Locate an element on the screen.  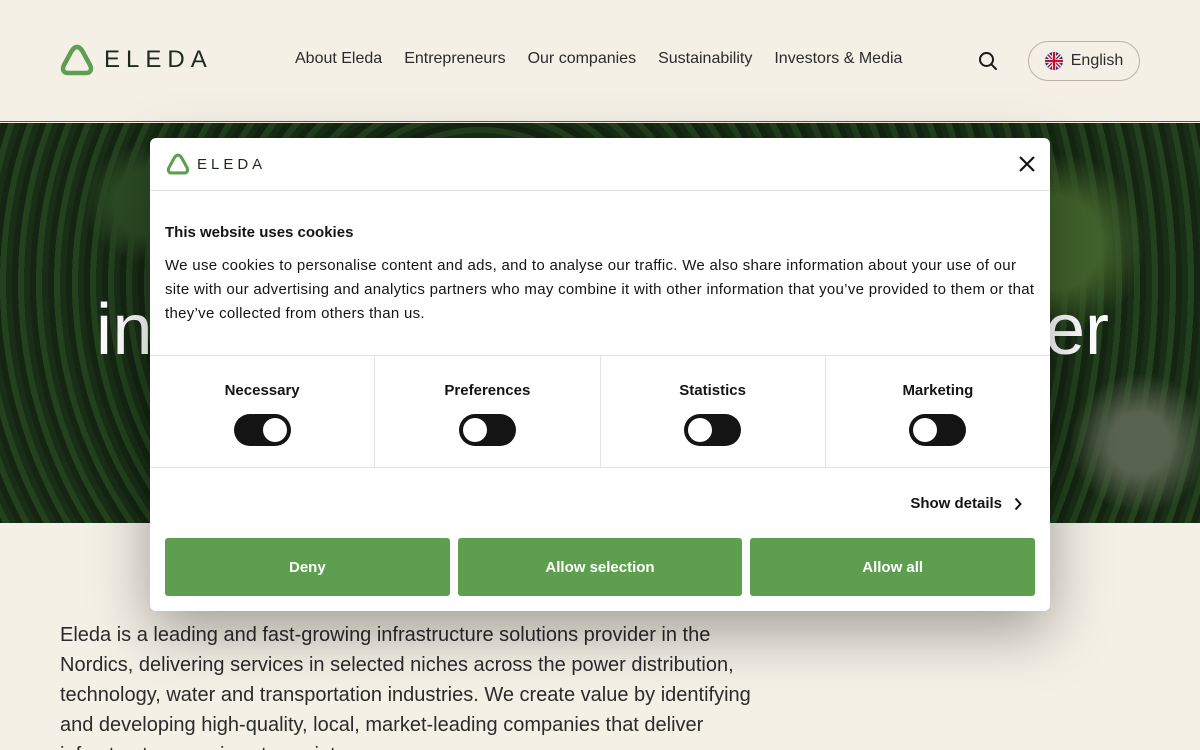
language-selector: English is located at coordinates (1084, 61).